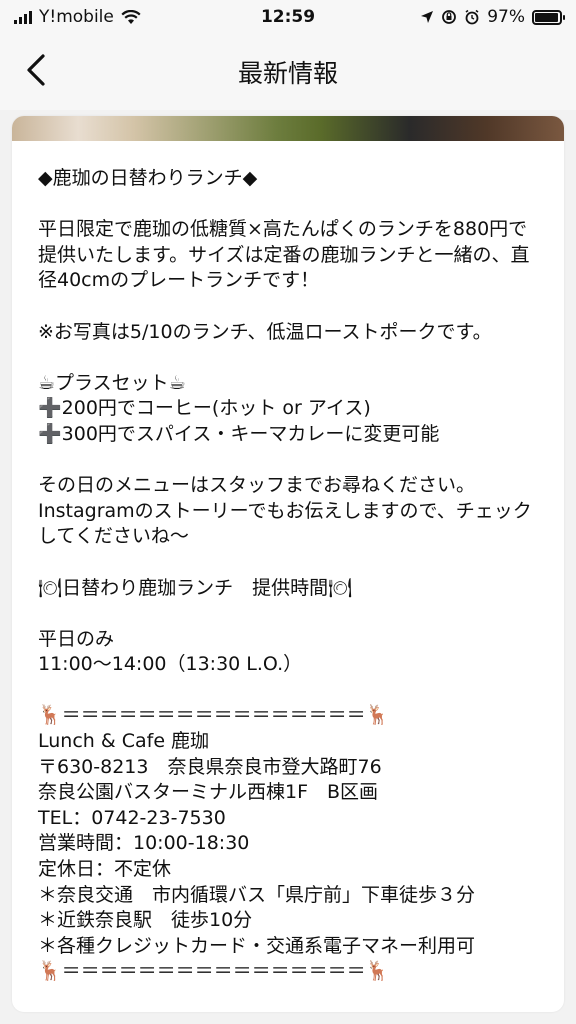 Image resolution: width=576 pixels, height=1024 pixels. What do you see at coordinates (145, 920) in the screenshot?
I see `post-line: ＊近鉄奈良駅 徒歩10分` at bounding box center [145, 920].